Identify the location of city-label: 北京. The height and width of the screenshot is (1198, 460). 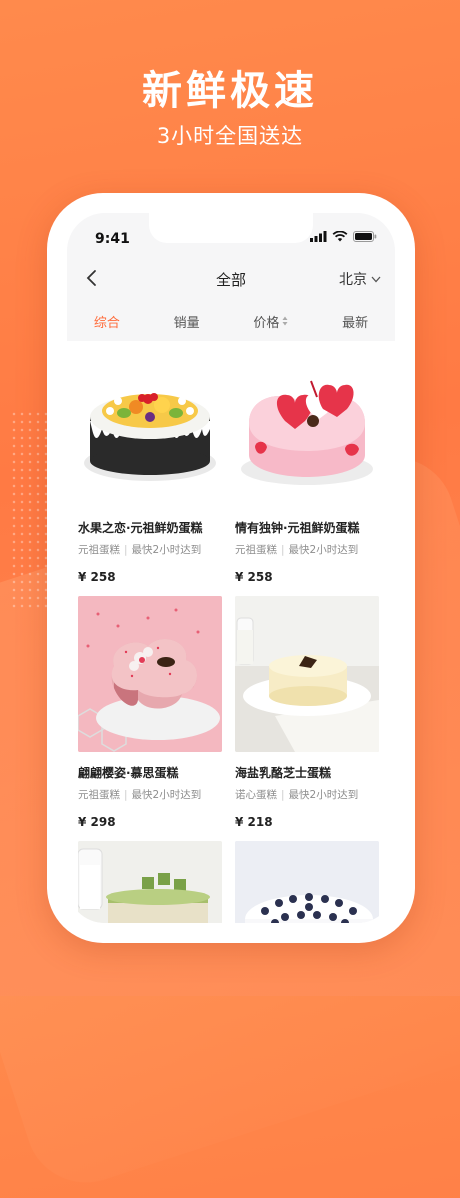
(353, 280).